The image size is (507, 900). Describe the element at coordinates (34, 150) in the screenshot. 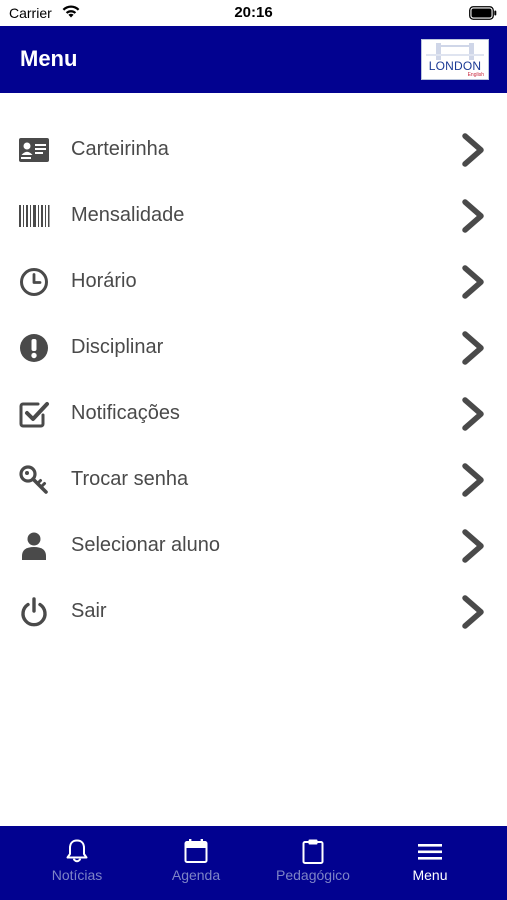

I see `id-card-icon` at that location.